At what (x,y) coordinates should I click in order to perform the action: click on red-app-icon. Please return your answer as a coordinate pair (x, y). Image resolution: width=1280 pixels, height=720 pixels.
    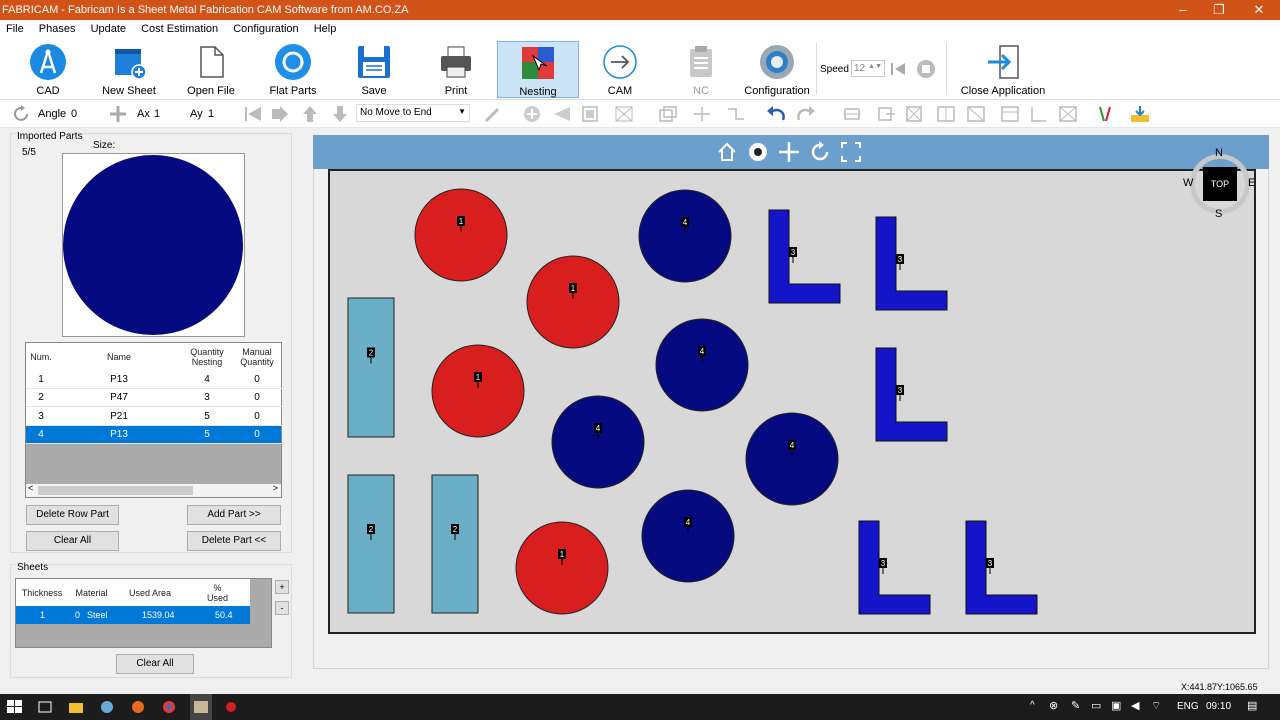
    Looking at the image, I should click on (231, 707).